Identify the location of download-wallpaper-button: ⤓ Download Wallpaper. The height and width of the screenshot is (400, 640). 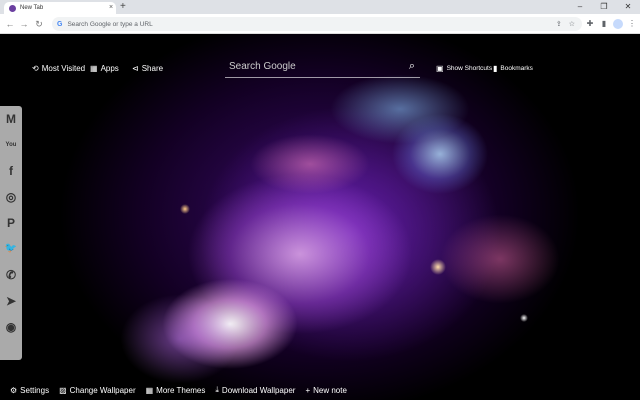
(255, 390).